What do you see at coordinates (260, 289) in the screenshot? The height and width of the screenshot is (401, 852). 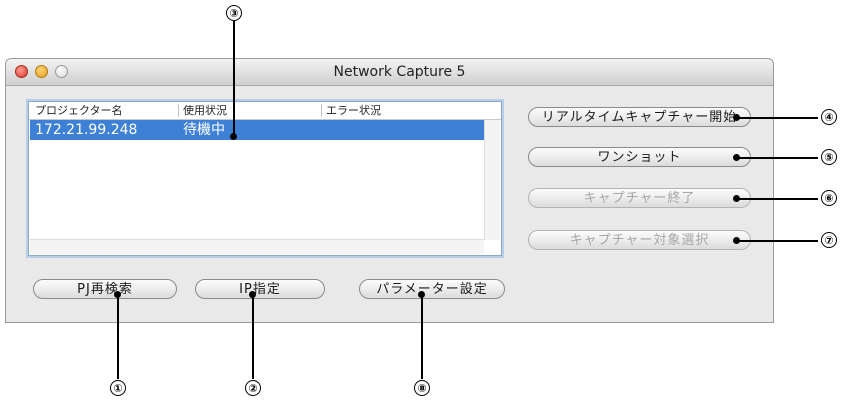 I see `ip-specify-button: IP指定` at bounding box center [260, 289].